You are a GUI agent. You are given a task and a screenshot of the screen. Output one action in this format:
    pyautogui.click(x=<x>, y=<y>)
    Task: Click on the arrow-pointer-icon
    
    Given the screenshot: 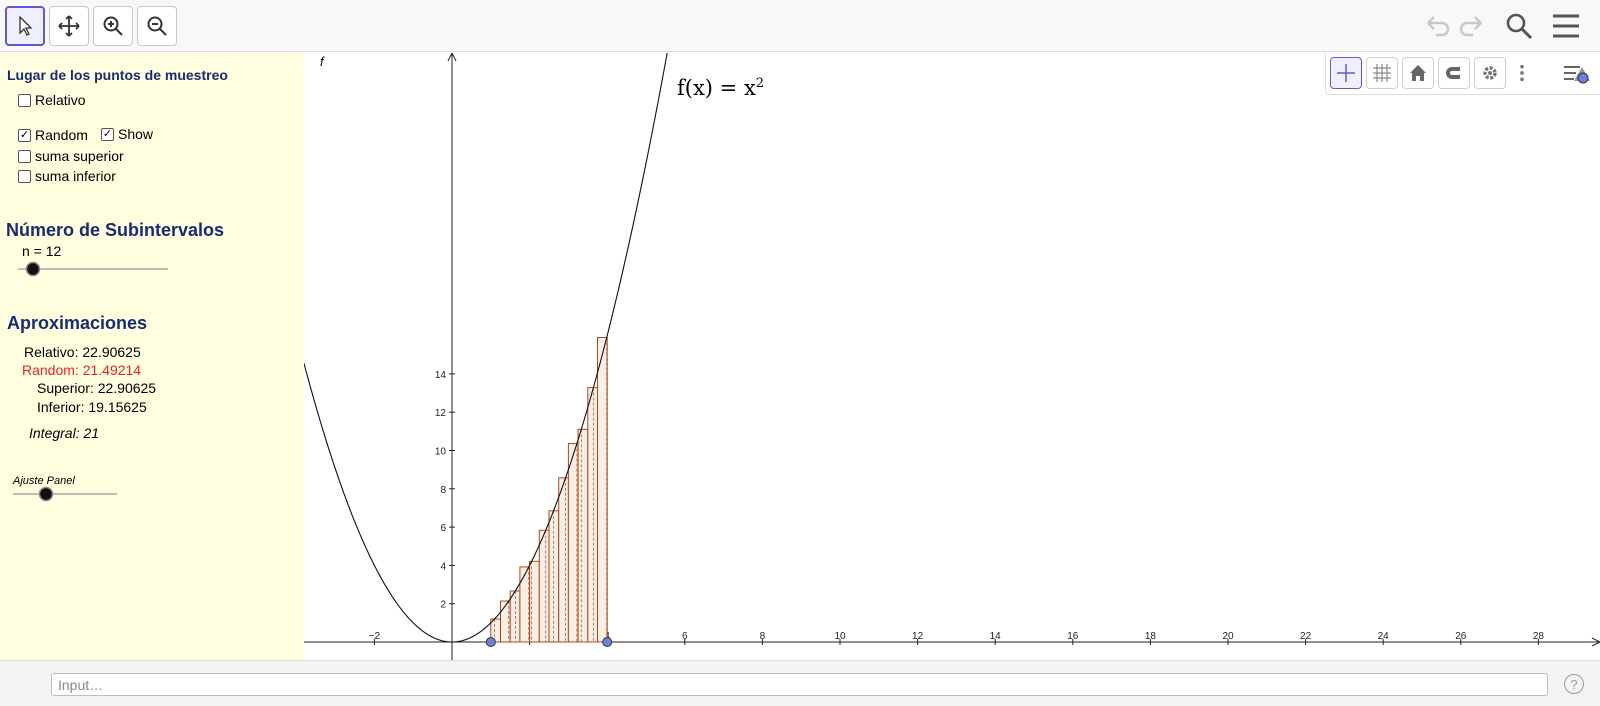 What is the action you would take?
    pyautogui.click(x=26, y=25)
    